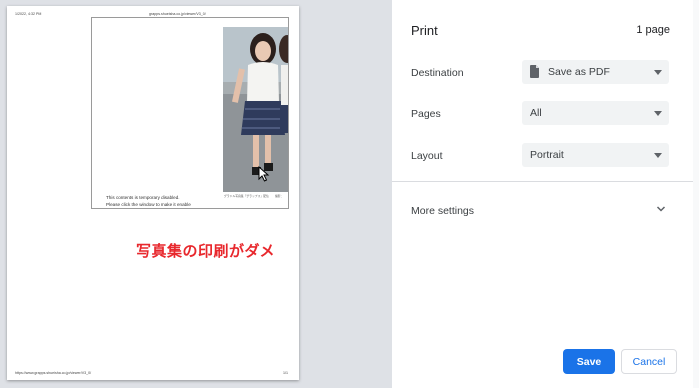 This screenshot has width=699, height=388. Describe the element at coordinates (579, 72) in the screenshot. I see `destination-value: Save as PDF` at that location.